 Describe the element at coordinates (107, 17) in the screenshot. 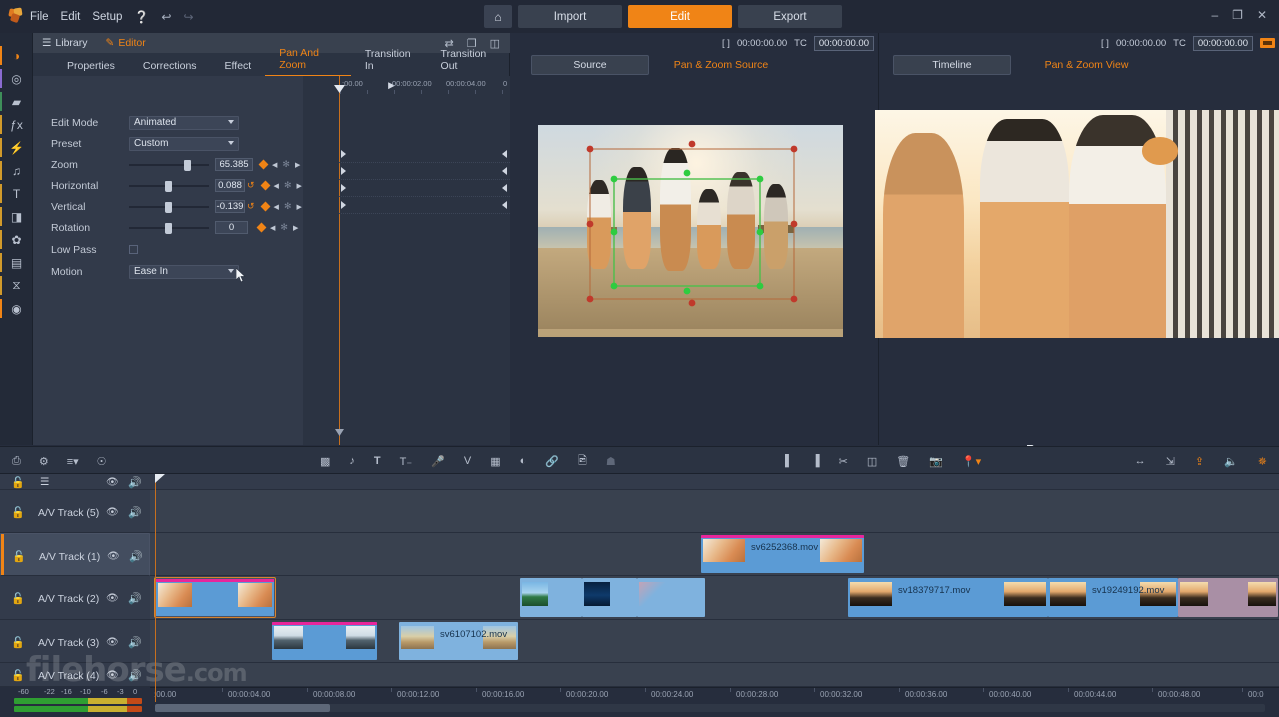

I see `menu-setup: Setup` at that location.